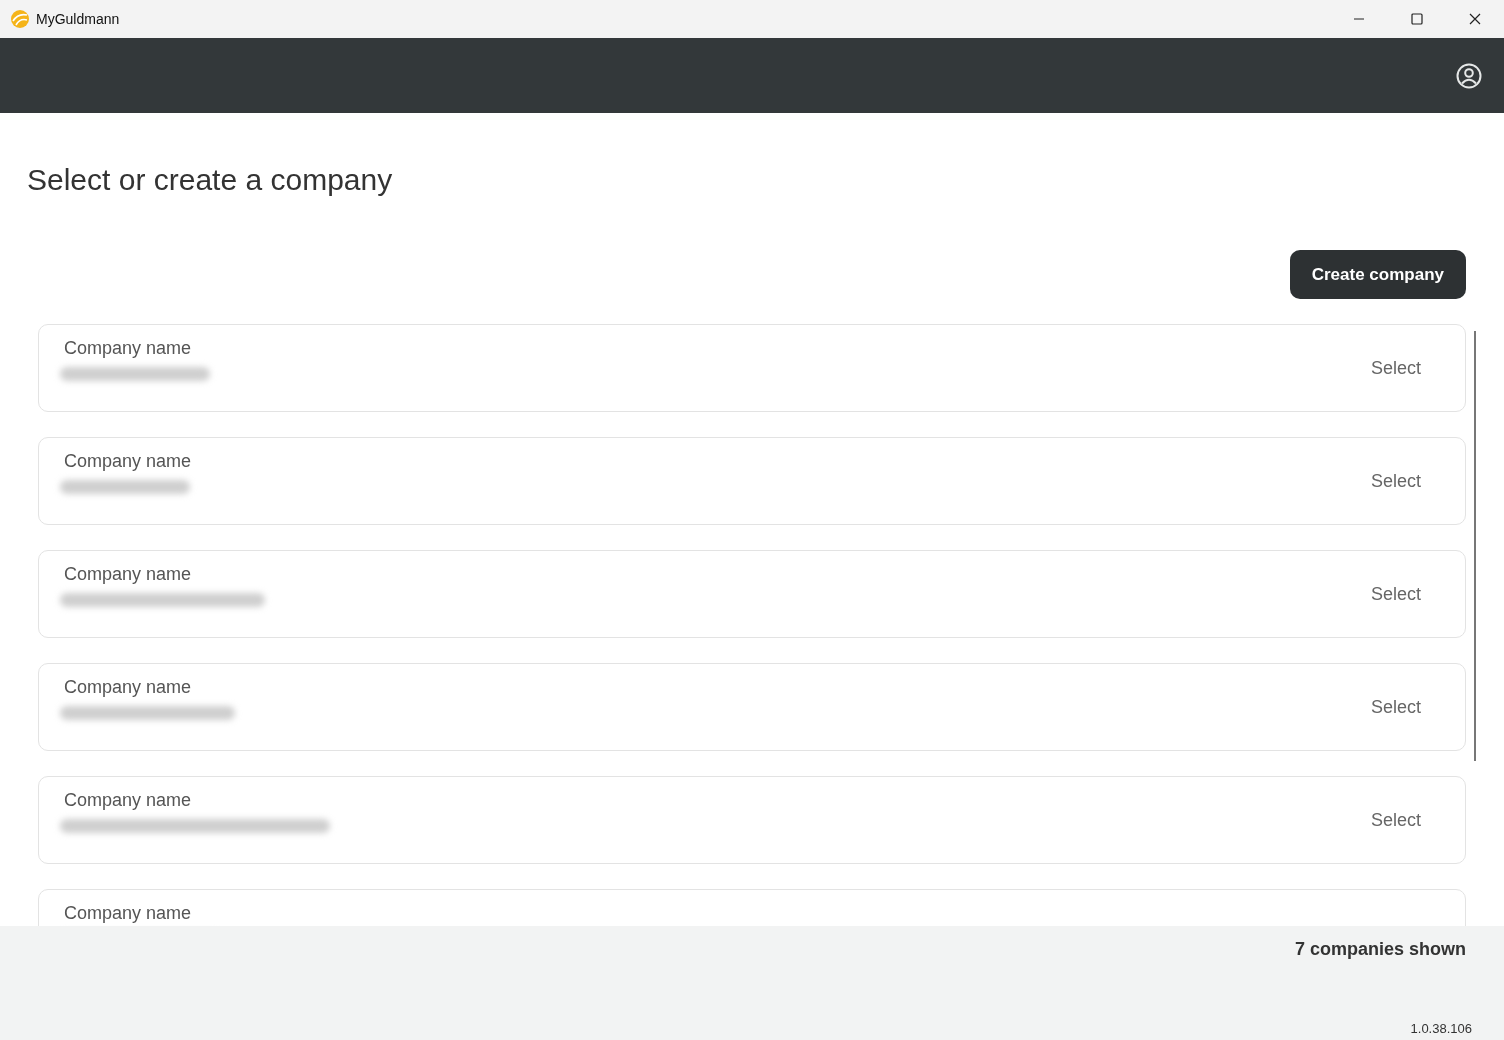 This screenshot has width=1504, height=1040. I want to click on maximize-icon, so click(1417, 19).